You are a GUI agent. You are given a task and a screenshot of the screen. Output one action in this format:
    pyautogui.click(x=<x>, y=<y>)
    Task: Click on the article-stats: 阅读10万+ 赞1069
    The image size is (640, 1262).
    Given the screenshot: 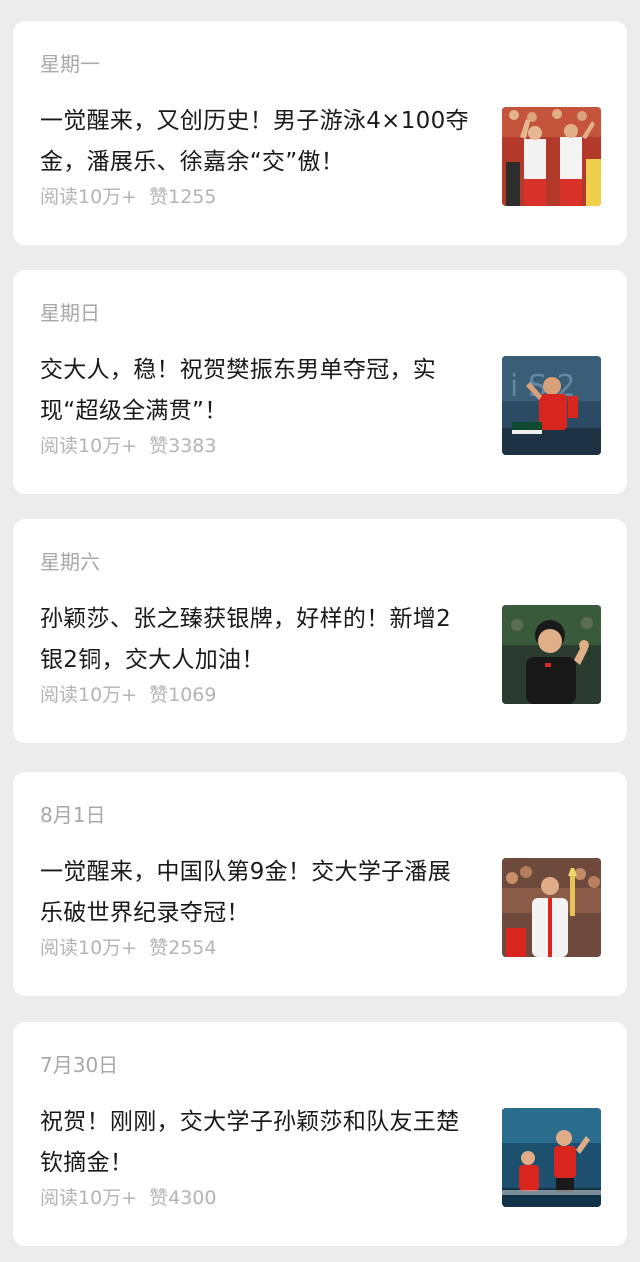 What is the action you would take?
    pyautogui.click(x=128, y=695)
    